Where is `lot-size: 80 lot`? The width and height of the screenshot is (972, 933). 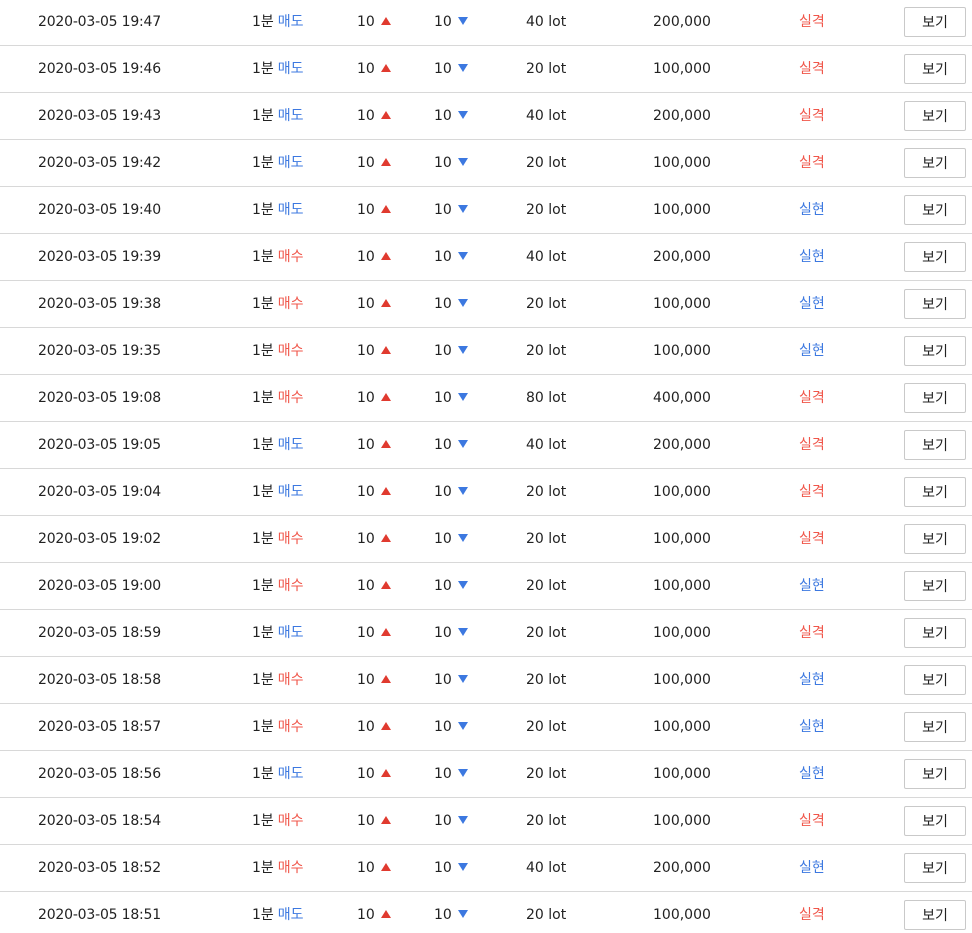
lot-size: 80 lot is located at coordinates (546, 398).